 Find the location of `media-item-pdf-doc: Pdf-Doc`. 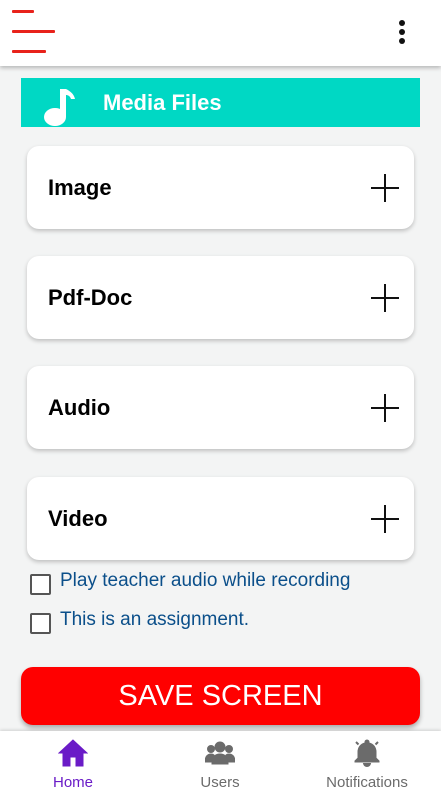

media-item-pdf-doc: Pdf-Doc is located at coordinates (220, 297).